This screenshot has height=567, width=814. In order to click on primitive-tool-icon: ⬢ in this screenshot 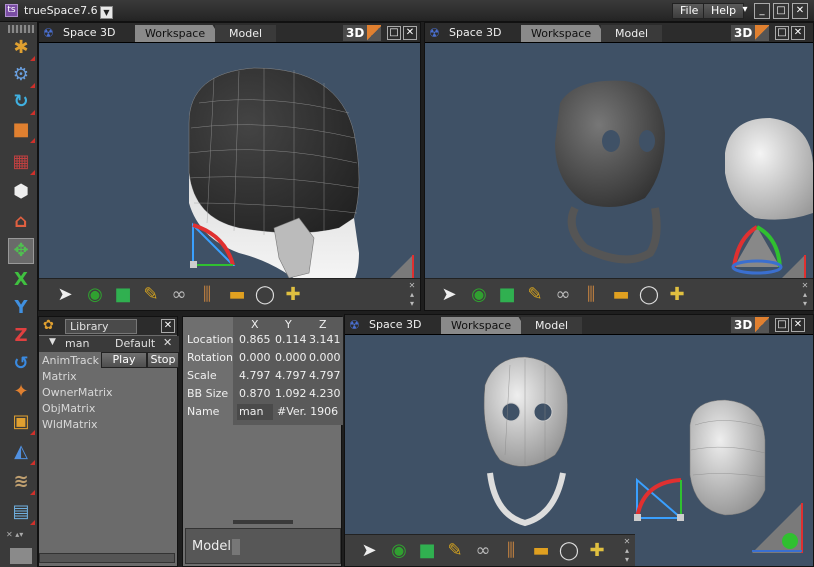, I will do `click(21, 192)`.